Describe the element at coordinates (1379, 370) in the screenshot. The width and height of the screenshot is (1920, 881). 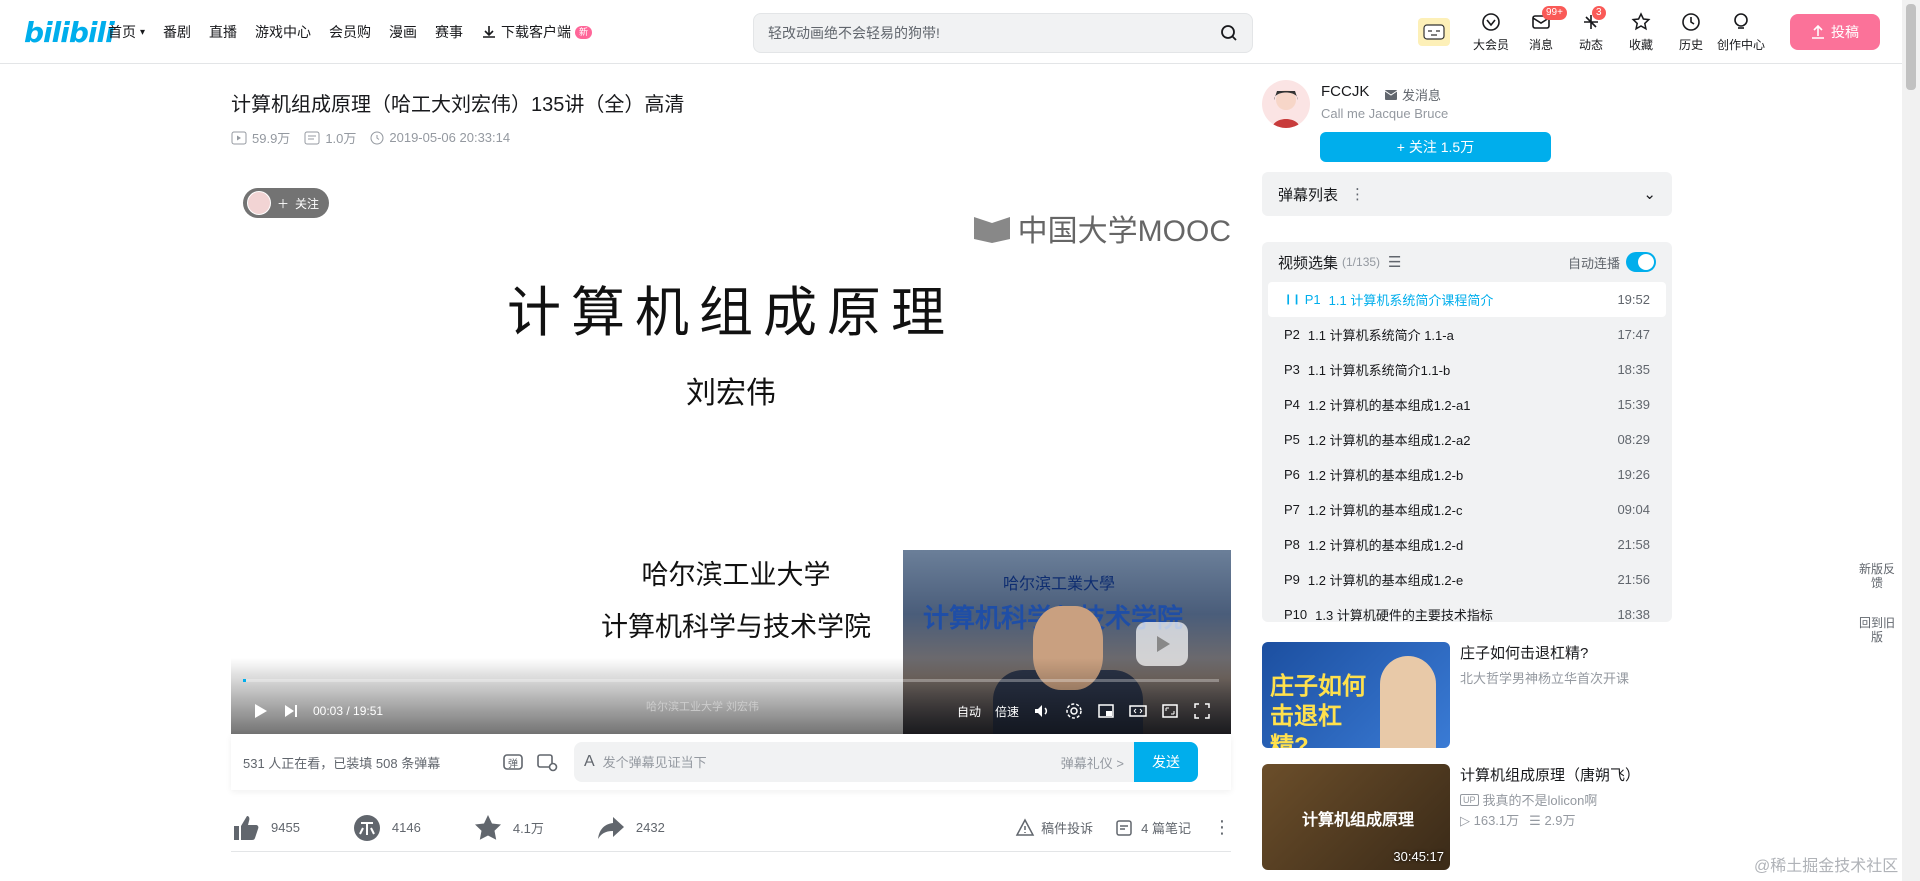
I see `episode-title: 1.1 计算机系统简介1.1-b` at that location.